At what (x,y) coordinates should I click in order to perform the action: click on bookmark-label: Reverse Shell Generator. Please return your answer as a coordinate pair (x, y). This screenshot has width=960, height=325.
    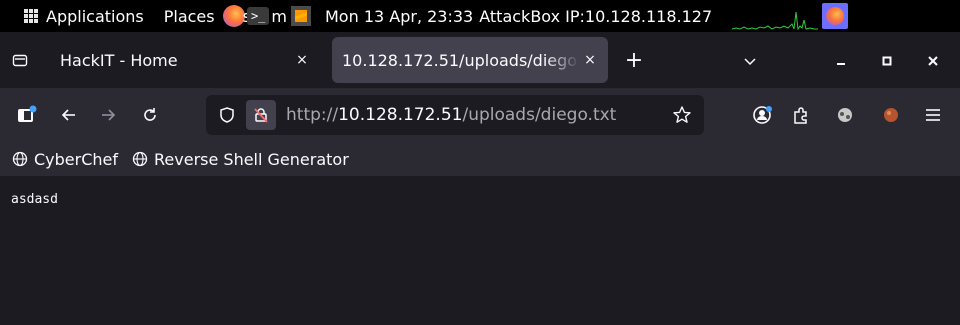
    Looking at the image, I should click on (251, 159).